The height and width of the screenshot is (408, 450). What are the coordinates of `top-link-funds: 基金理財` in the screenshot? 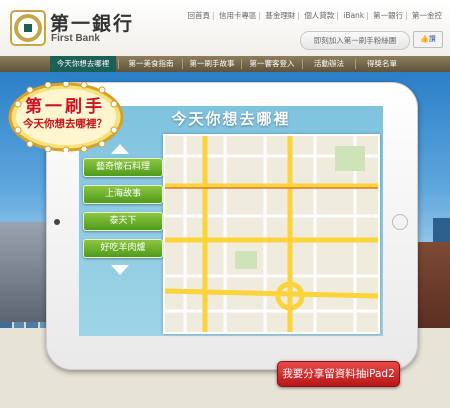 It's located at (280, 15).